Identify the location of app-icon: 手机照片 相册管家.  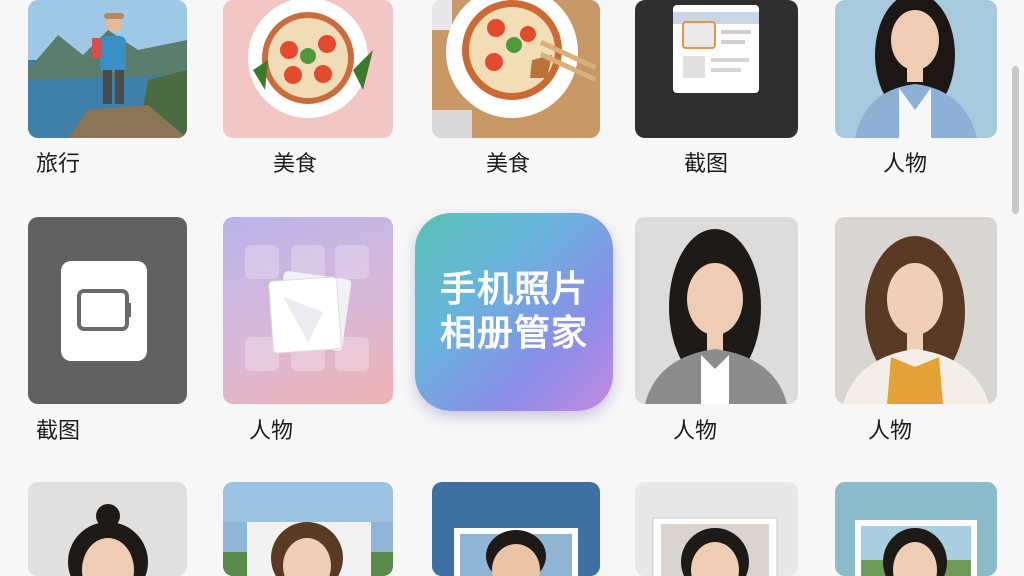
(514, 312).